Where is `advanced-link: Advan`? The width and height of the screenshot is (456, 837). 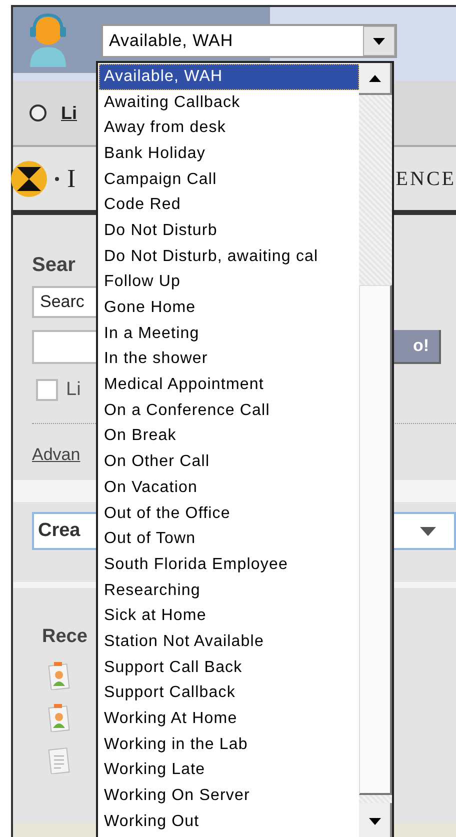 advanced-link: Advan is located at coordinates (56, 454).